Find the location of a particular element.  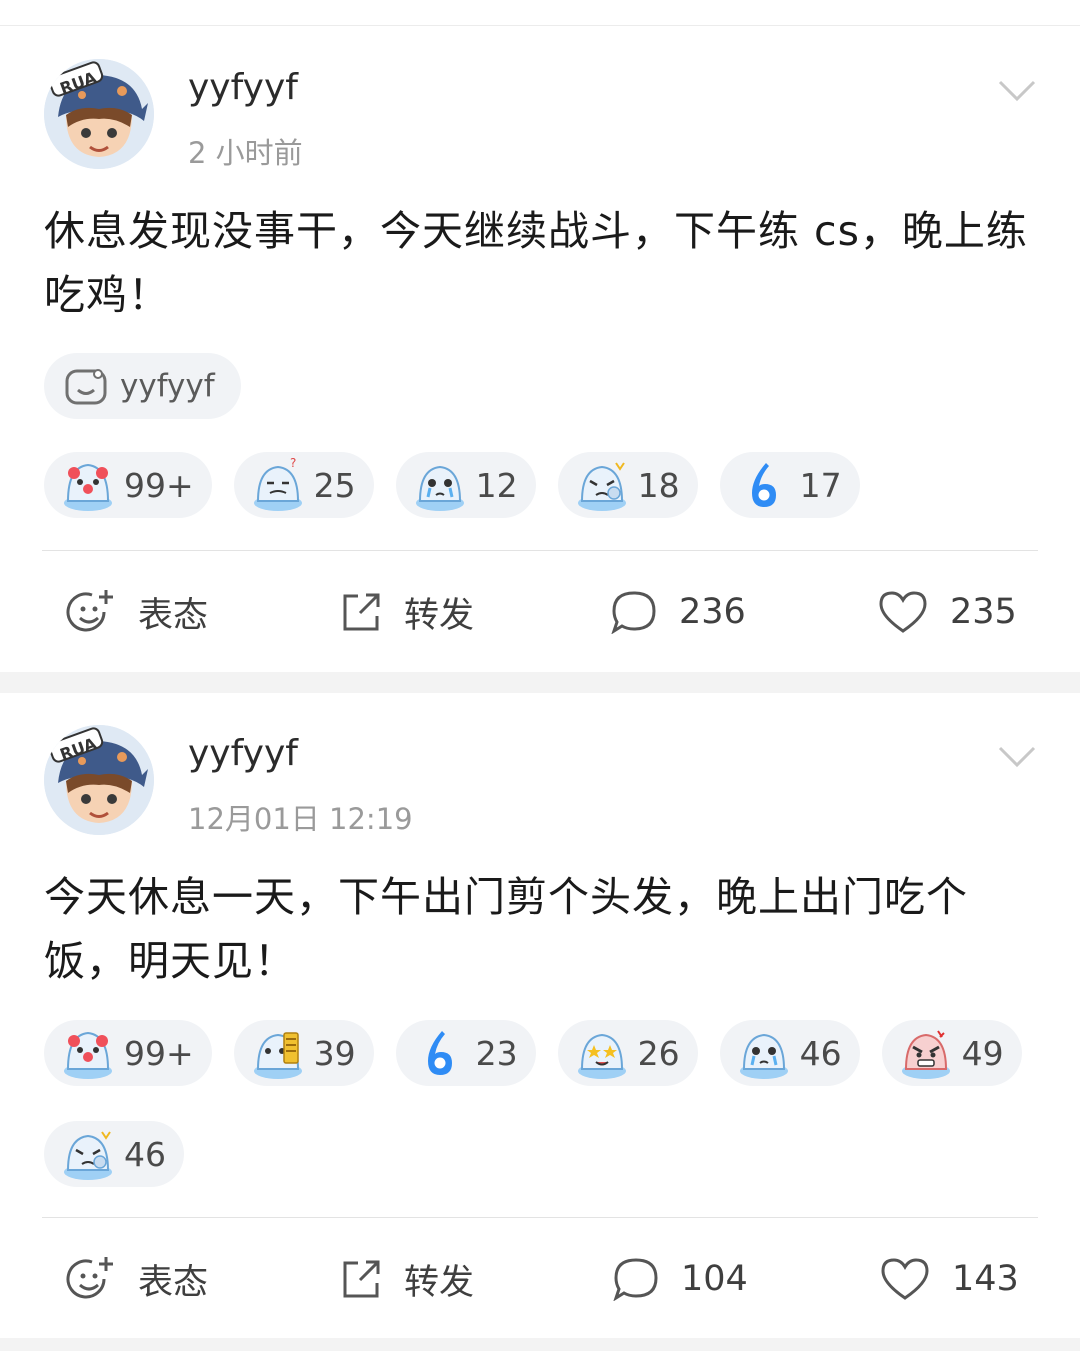

star-eyes-ghost-icon is located at coordinates (601, 1056).